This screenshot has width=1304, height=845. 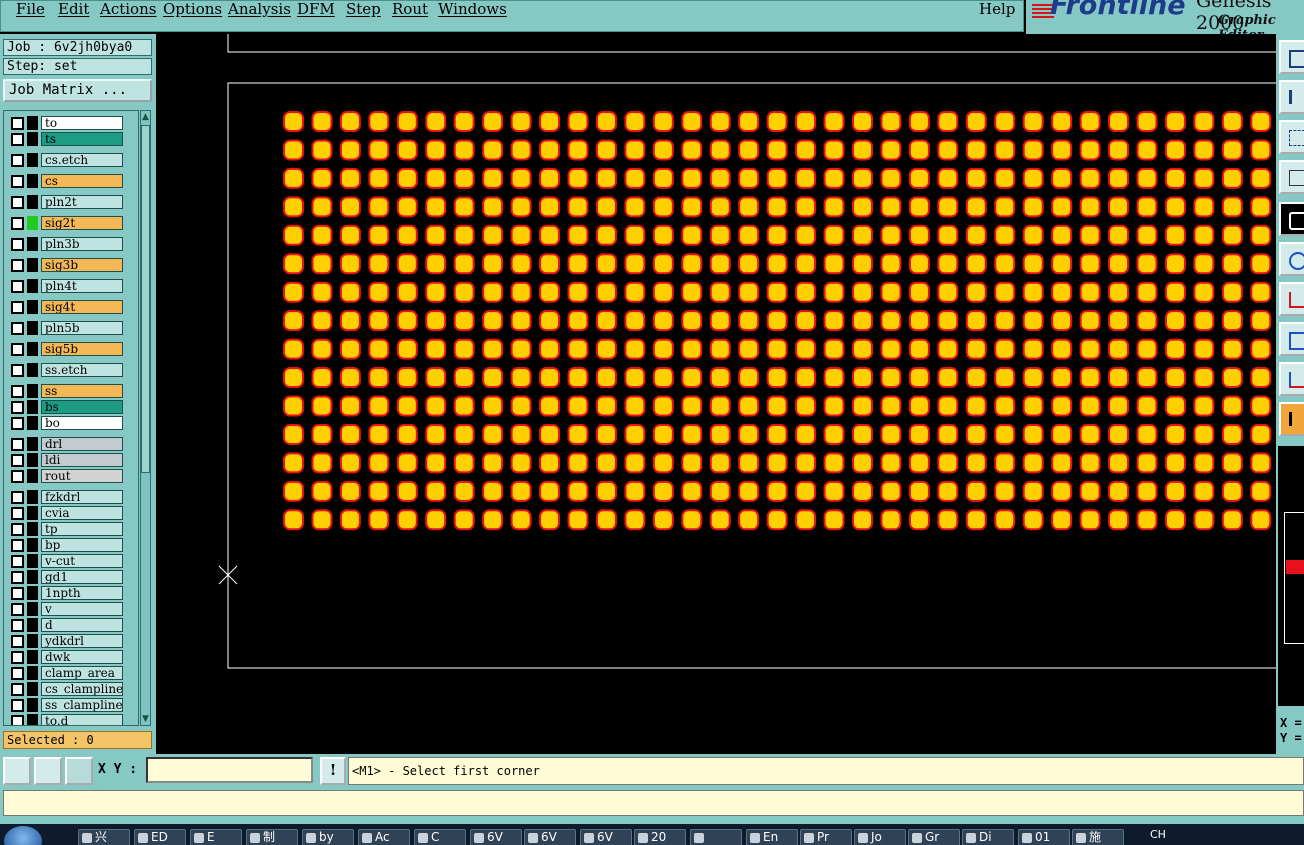 I want to click on tool-angle-icon, so click(x=1291, y=379).